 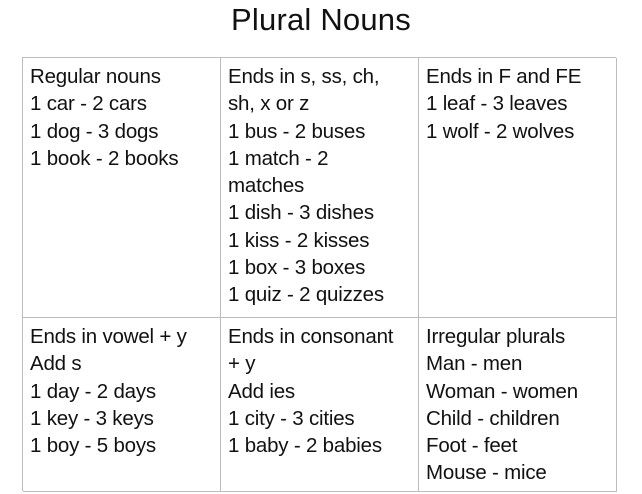 What do you see at coordinates (266, 186) in the screenshot?
I see `example-line: matches` at bounding box center [266, 186].